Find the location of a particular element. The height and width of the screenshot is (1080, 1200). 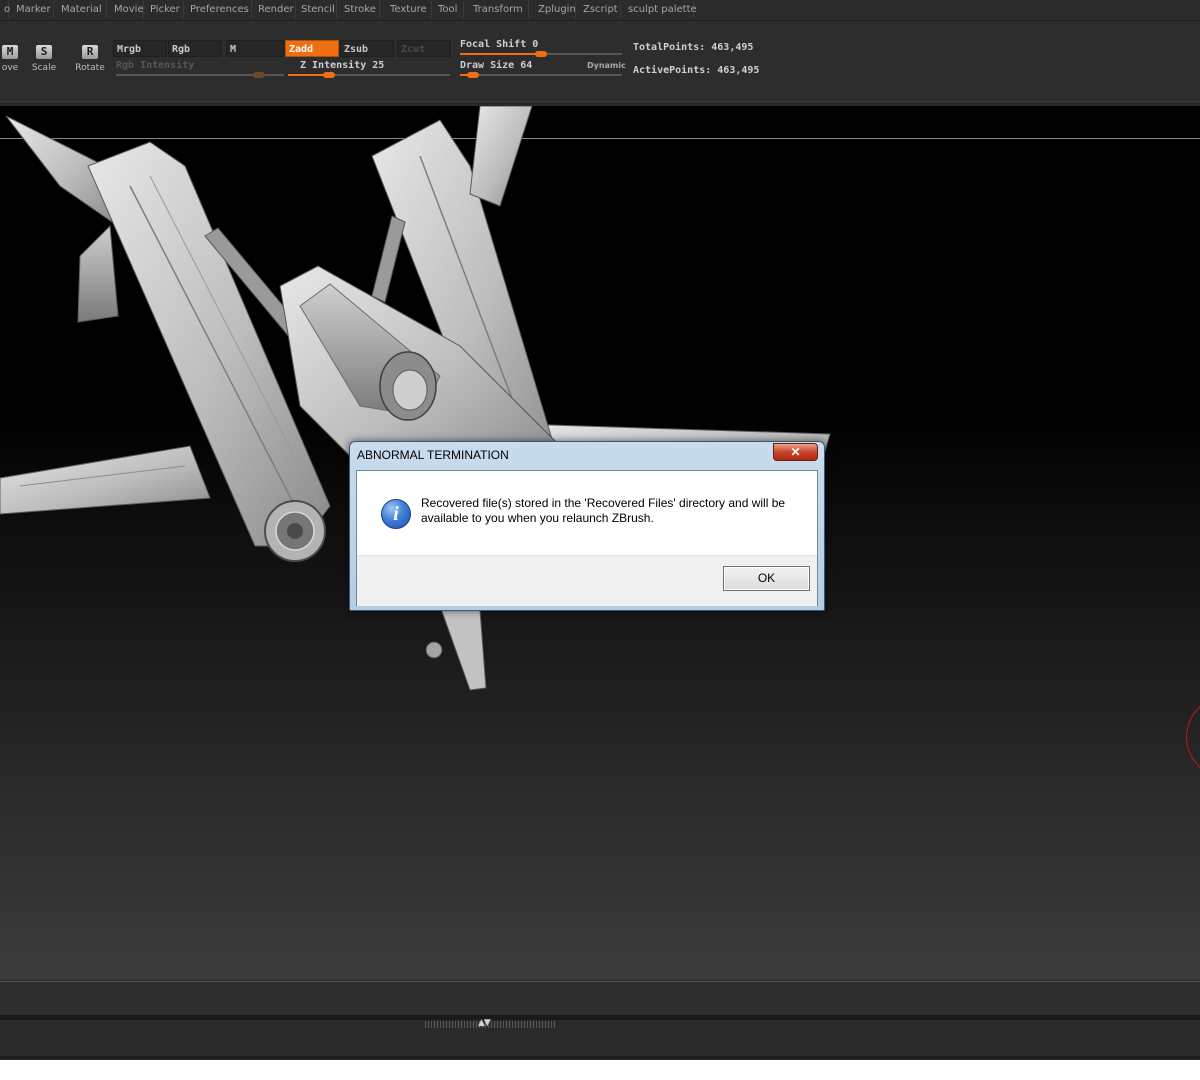

information-icon: i is located at coordinates (396, 514).